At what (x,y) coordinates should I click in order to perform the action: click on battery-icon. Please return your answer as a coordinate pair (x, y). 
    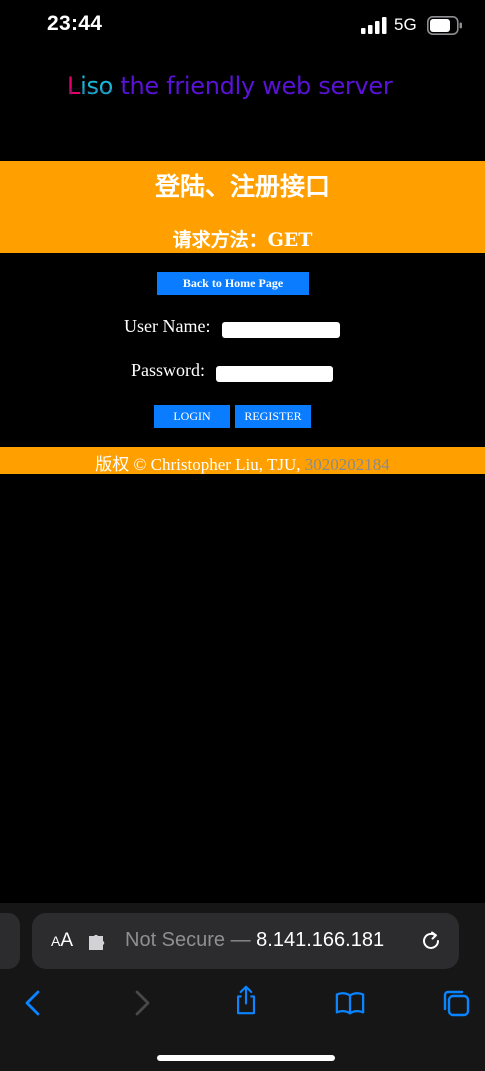
    Looking at the image, I should click on (444, 25).